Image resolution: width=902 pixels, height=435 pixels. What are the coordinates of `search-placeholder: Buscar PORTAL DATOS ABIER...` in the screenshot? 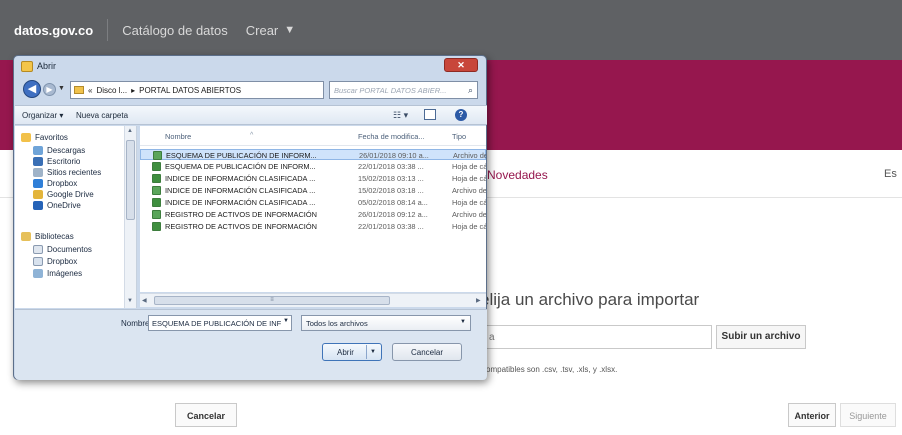 It's located at (390, 90).